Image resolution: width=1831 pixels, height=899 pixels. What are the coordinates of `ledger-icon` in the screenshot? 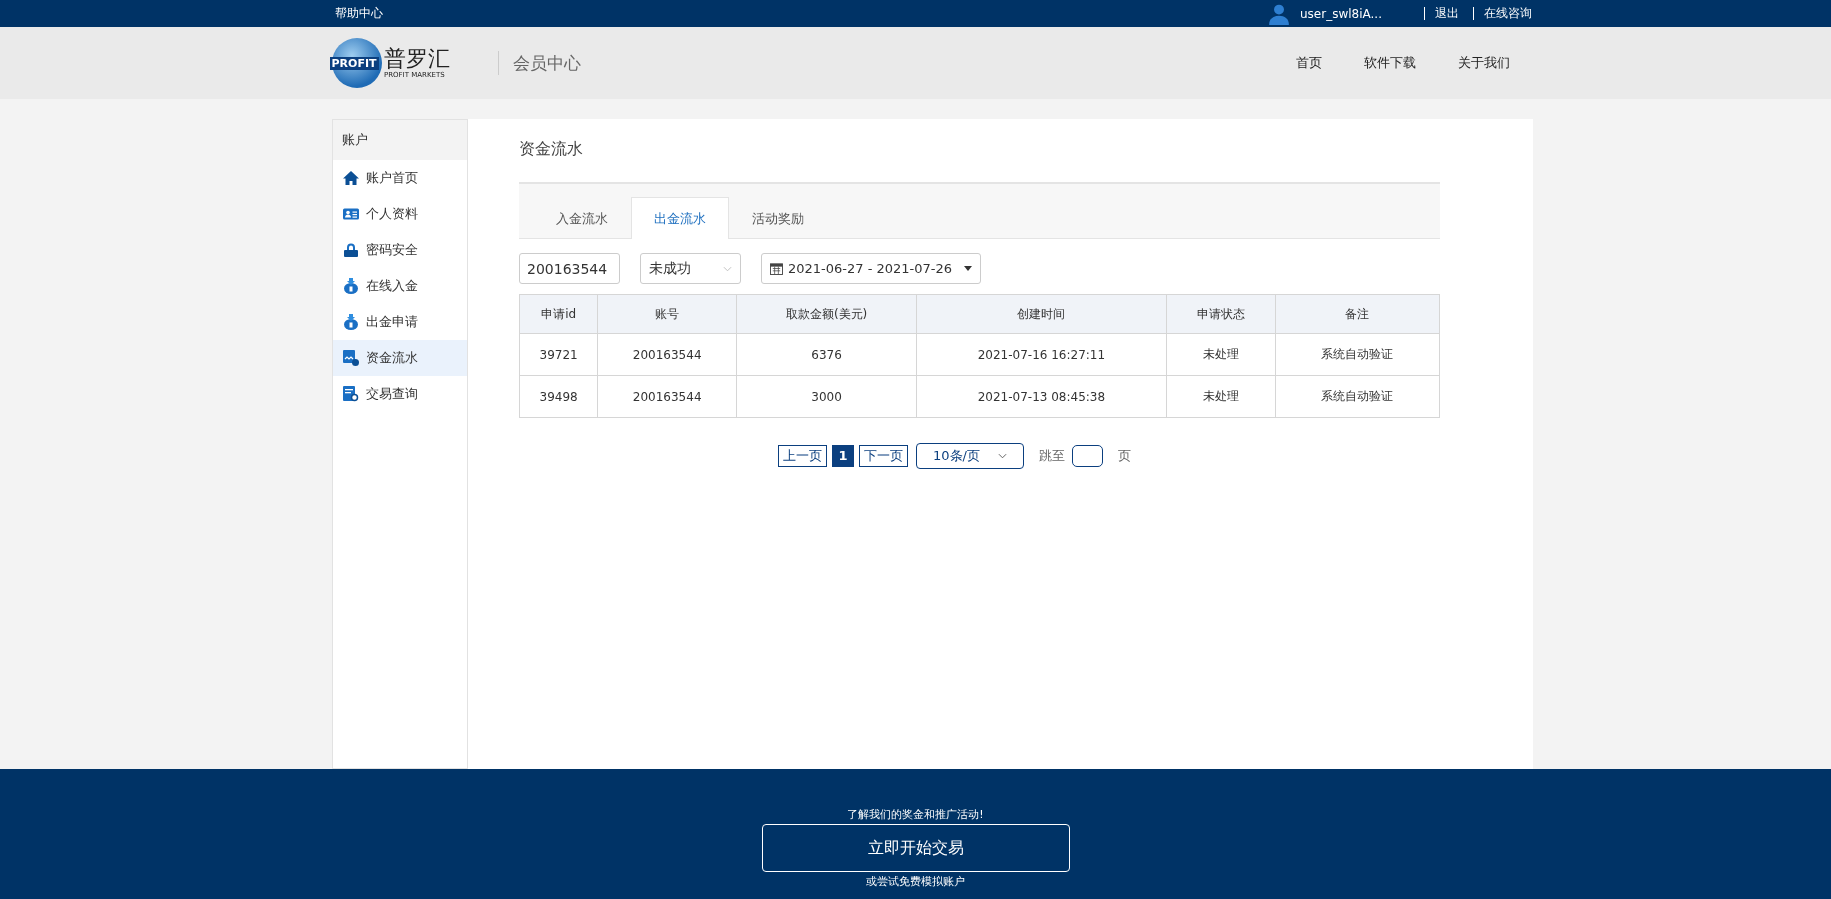 It's located at (351, 358).